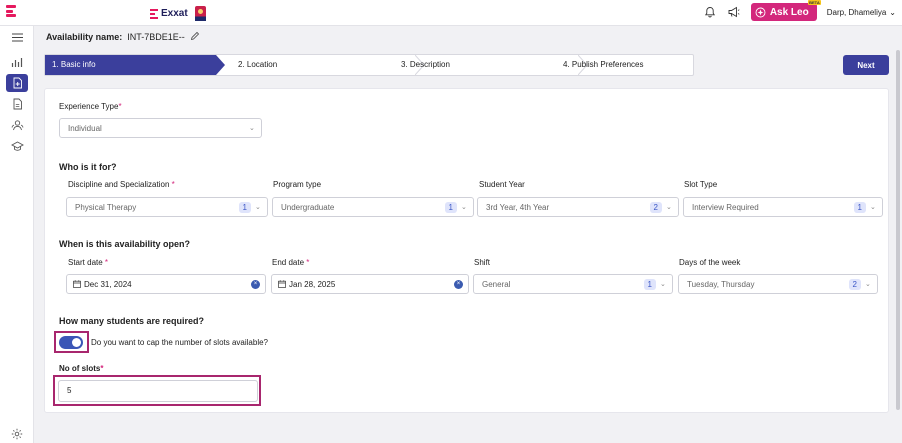 This screenshot has width=902, height=443. Describe the element at coordinates (125, 244) in the screenshot. I see `when-section-title: When is this availability open?` at that location.